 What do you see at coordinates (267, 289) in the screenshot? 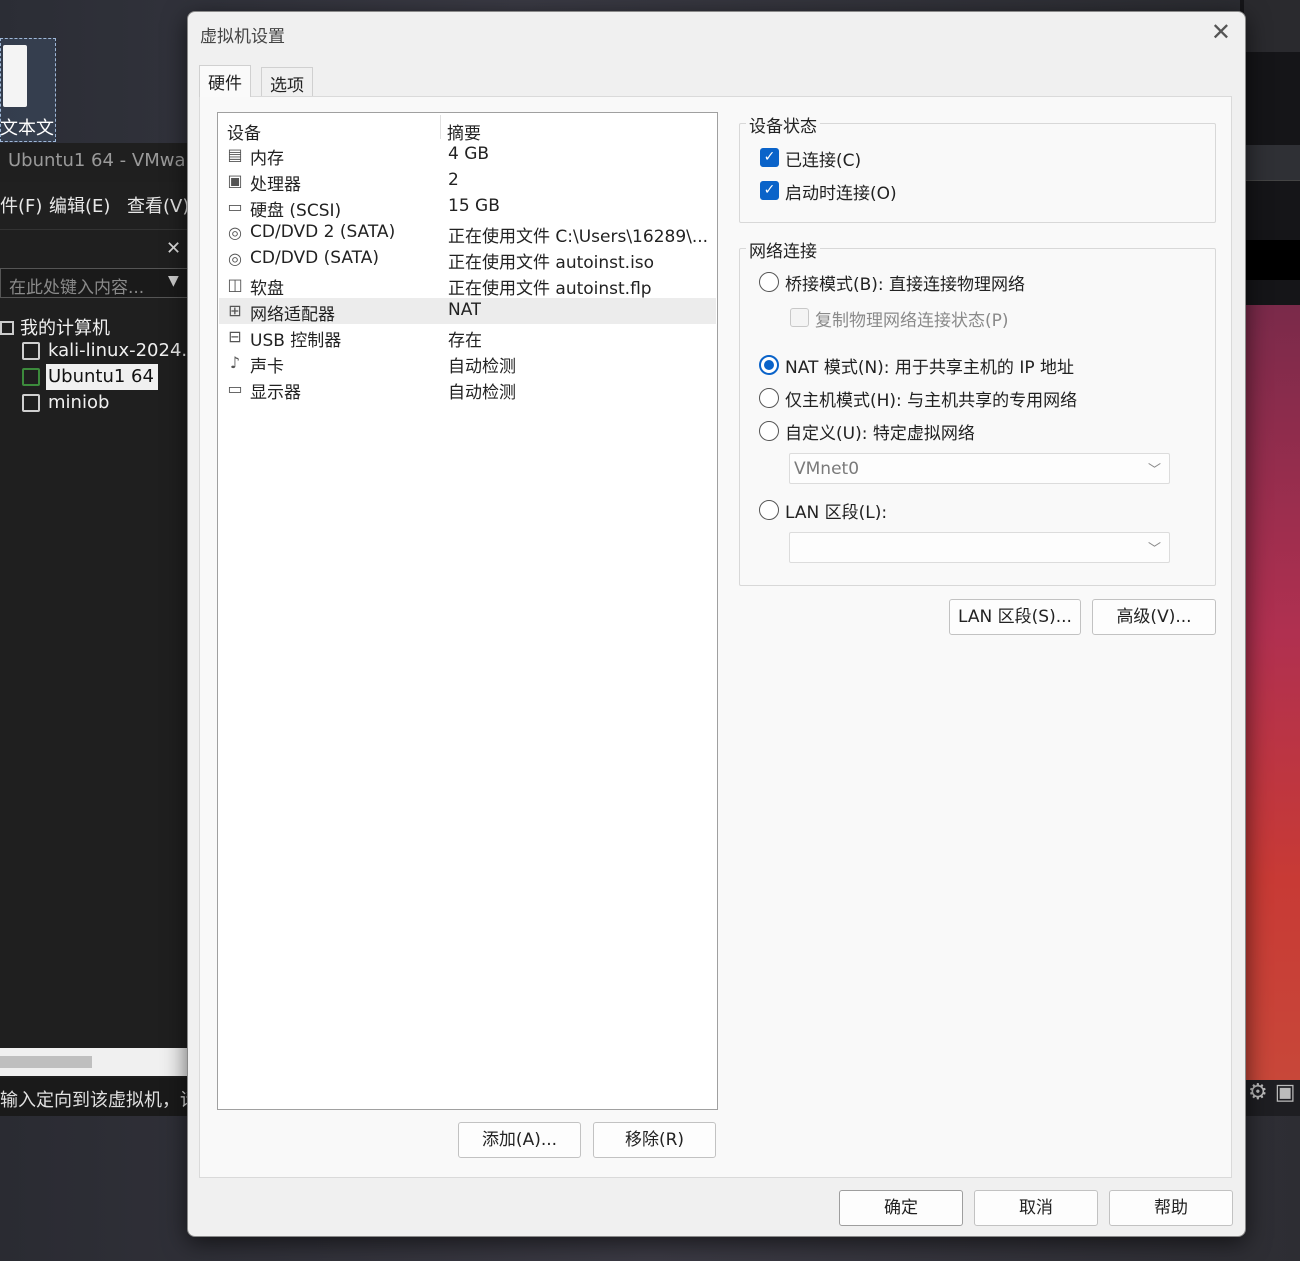
I see `device-name: 软盘` at bounding box center [267, 289].